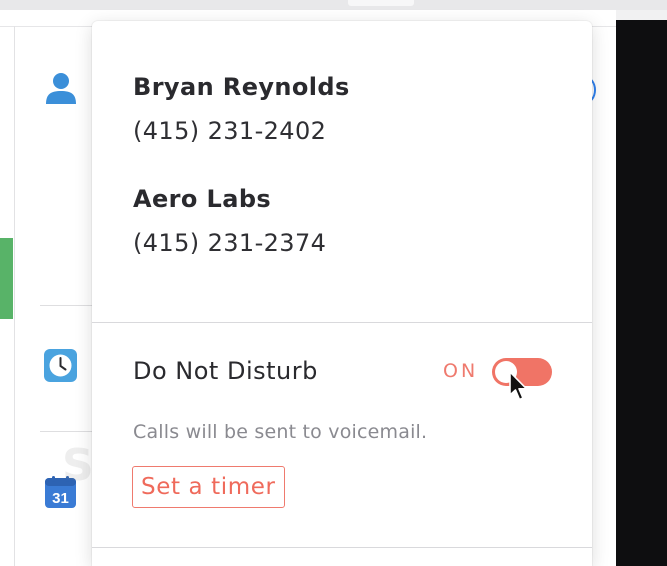 The image size is (667, 566). Describe the element at coordinates (202, 199) in the screenshot. I see `contact-name: Aero Labs` at that location.